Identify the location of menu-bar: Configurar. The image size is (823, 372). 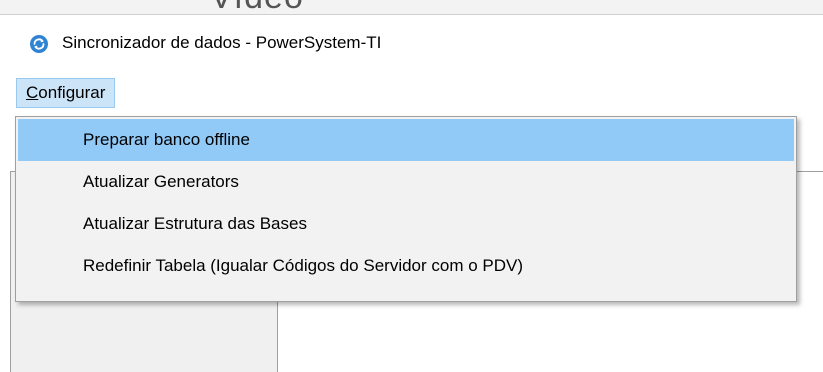
(411, 92).